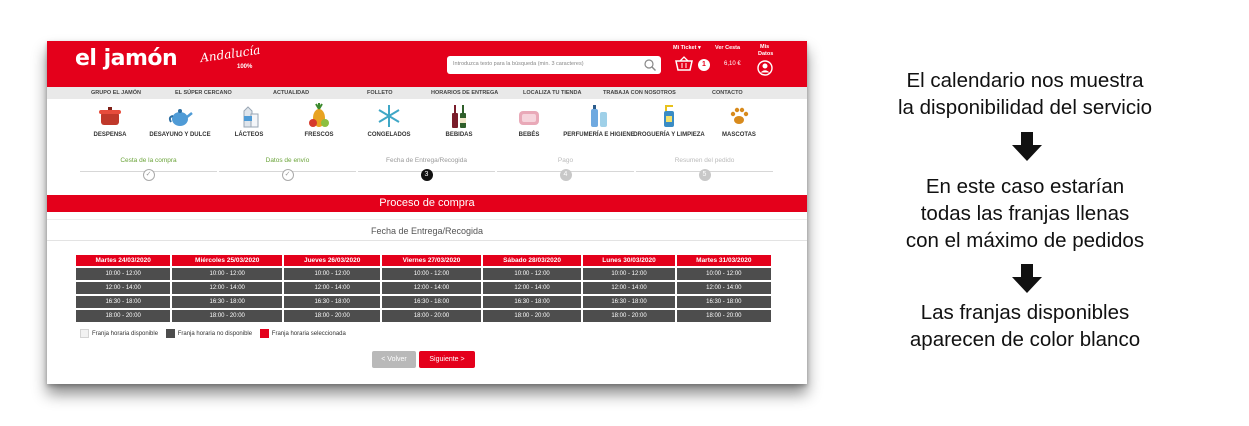 The width and height of the screenshot is (1249, 426). What do you see at coordinates (739, 135) in the screenshot?
I see `category-label: MASCOTAS` at bounding box center [739, 135].